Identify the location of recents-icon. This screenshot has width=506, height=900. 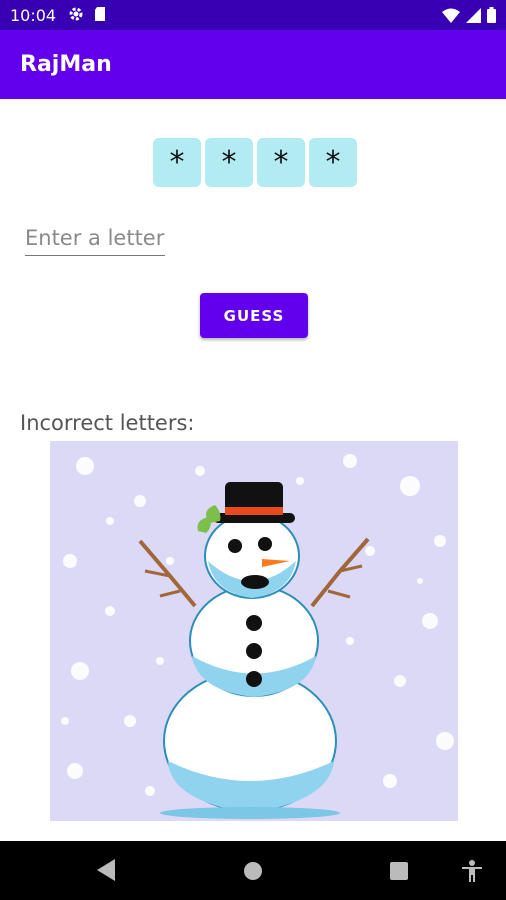
(399, 873).